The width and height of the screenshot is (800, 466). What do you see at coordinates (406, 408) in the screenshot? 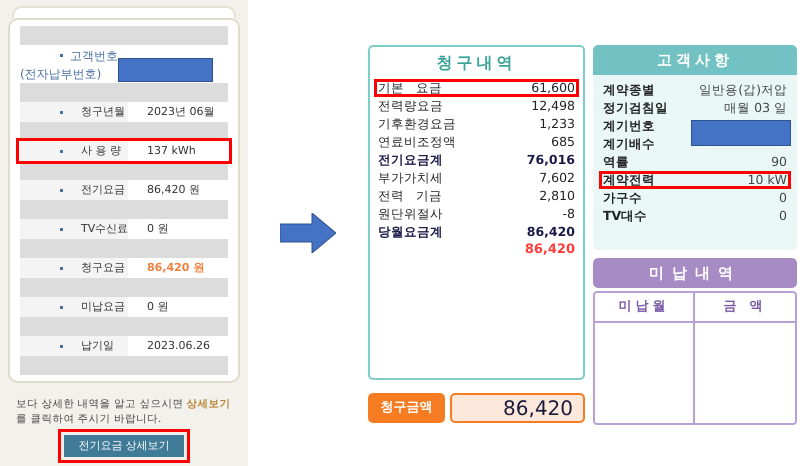
I see `claim-label: 청구금액` at bounding box center [406, 408].